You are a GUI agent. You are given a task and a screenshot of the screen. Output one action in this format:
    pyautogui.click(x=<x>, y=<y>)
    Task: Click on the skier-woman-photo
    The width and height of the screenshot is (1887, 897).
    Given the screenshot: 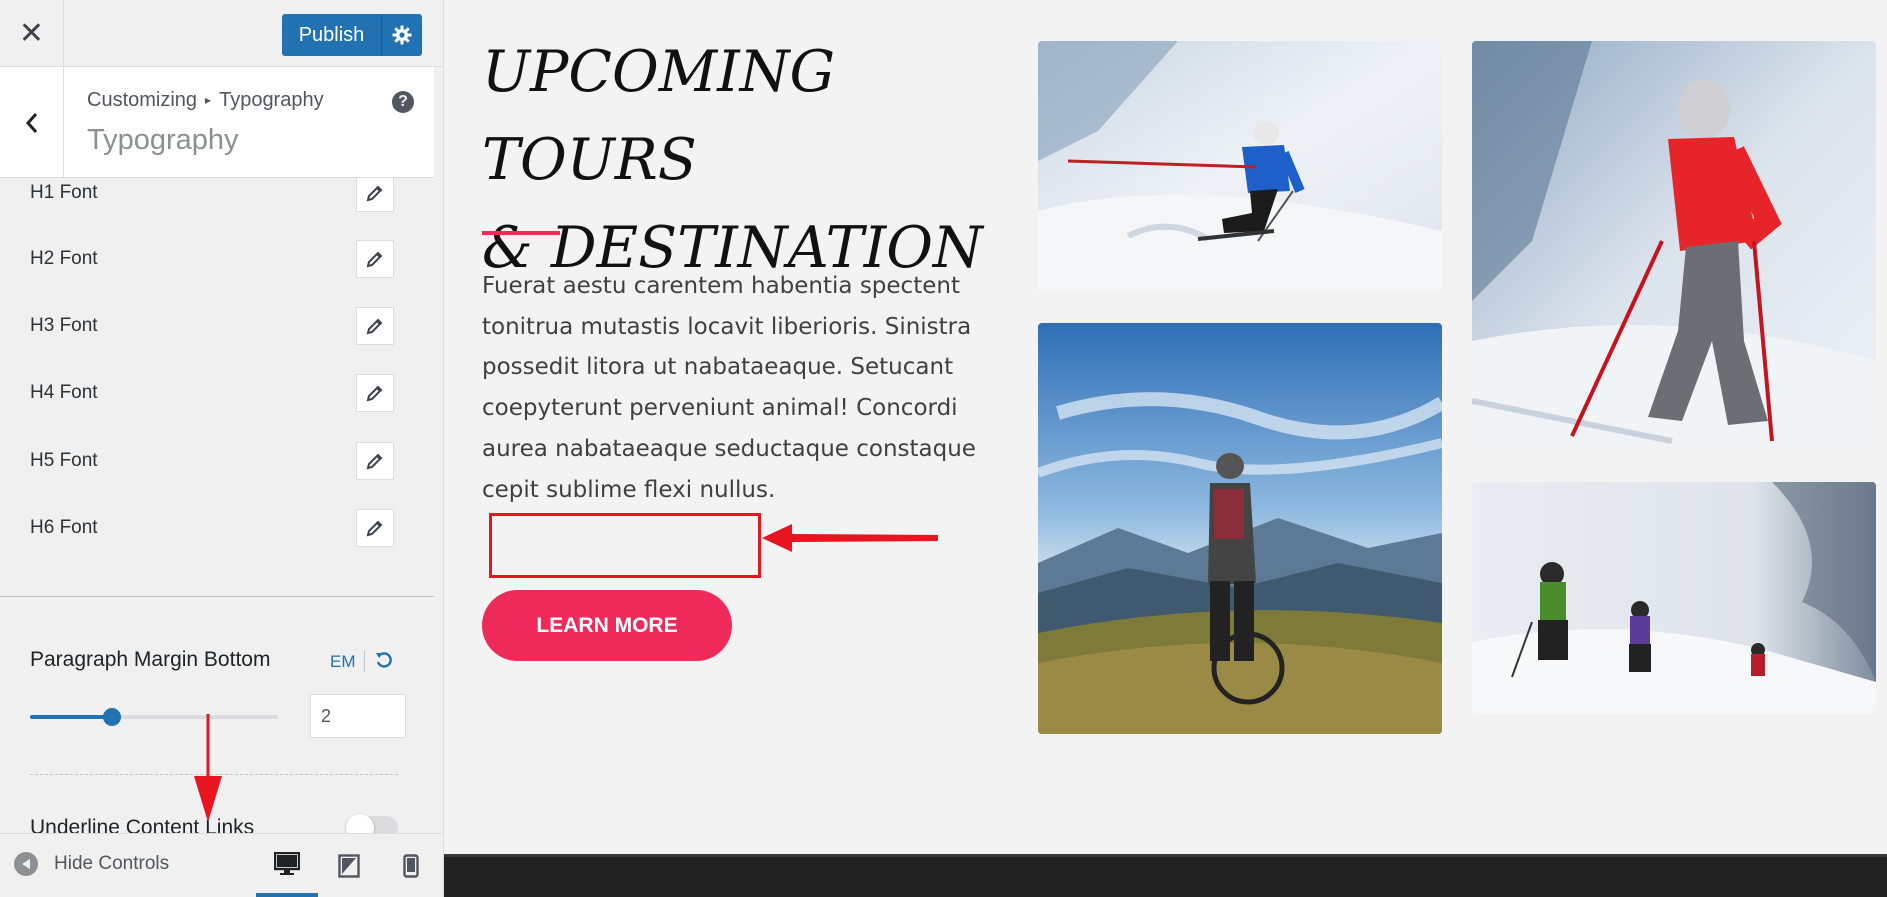 What is the action you would take?
    pyautogui.click(x=1674, y=246)
    